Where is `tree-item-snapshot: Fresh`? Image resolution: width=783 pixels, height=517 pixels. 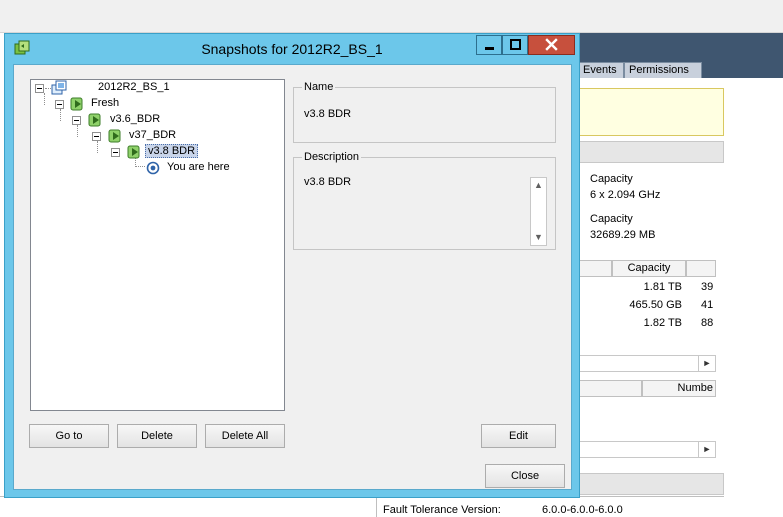
tree-item-snapshot: Fresh is located at coordinates (156, 104).